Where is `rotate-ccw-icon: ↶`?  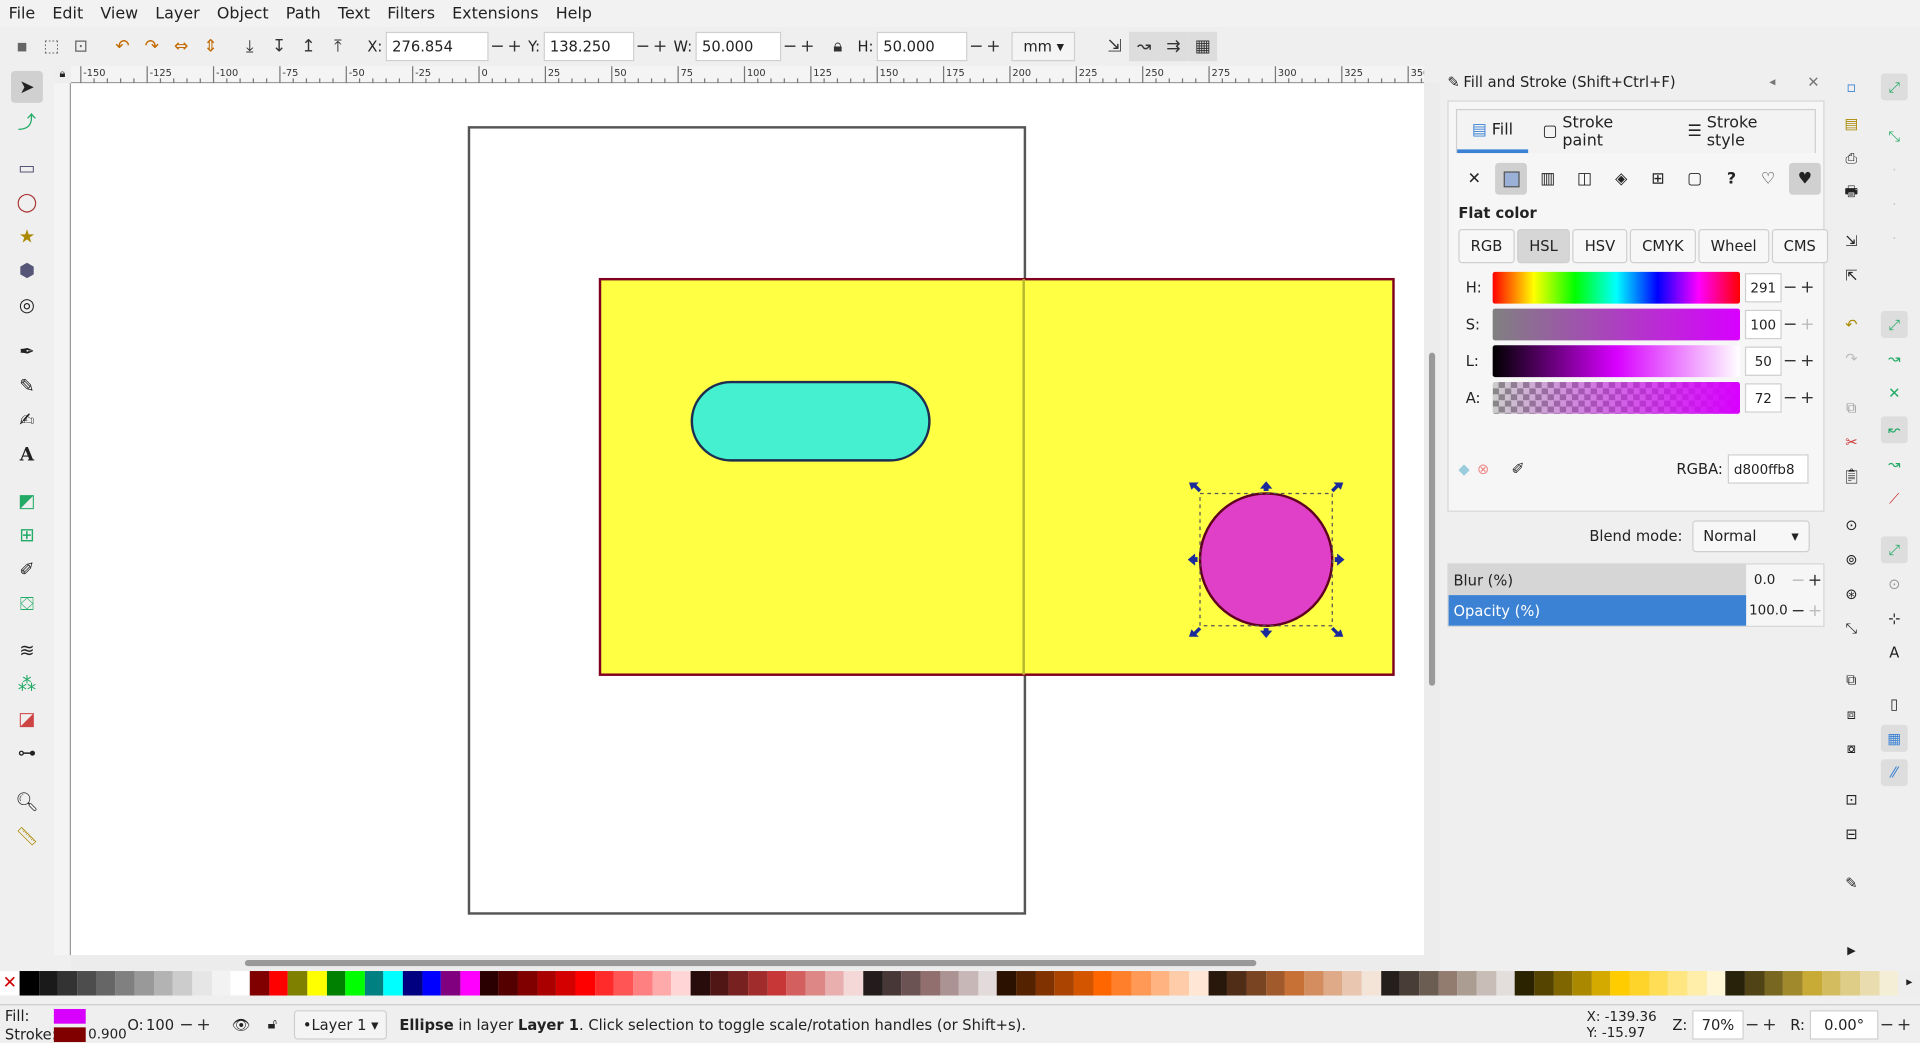 rotate-ccw-icon: ↶ is located at coordinates (122, 46).